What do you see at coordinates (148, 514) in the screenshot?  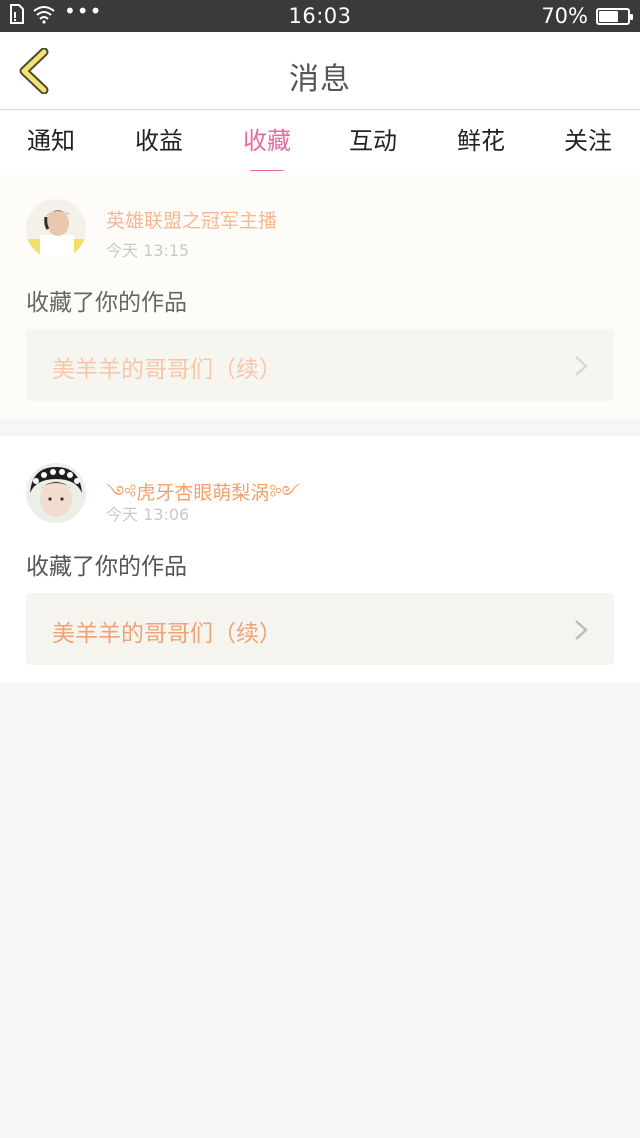 I see `message-time: 今天 13:06` at bounding box center [148, 514].